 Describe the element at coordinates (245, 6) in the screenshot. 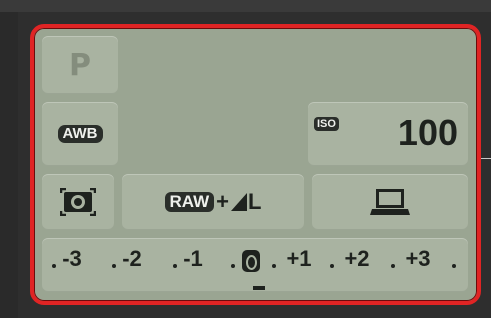

I see `top-strip` at that location.